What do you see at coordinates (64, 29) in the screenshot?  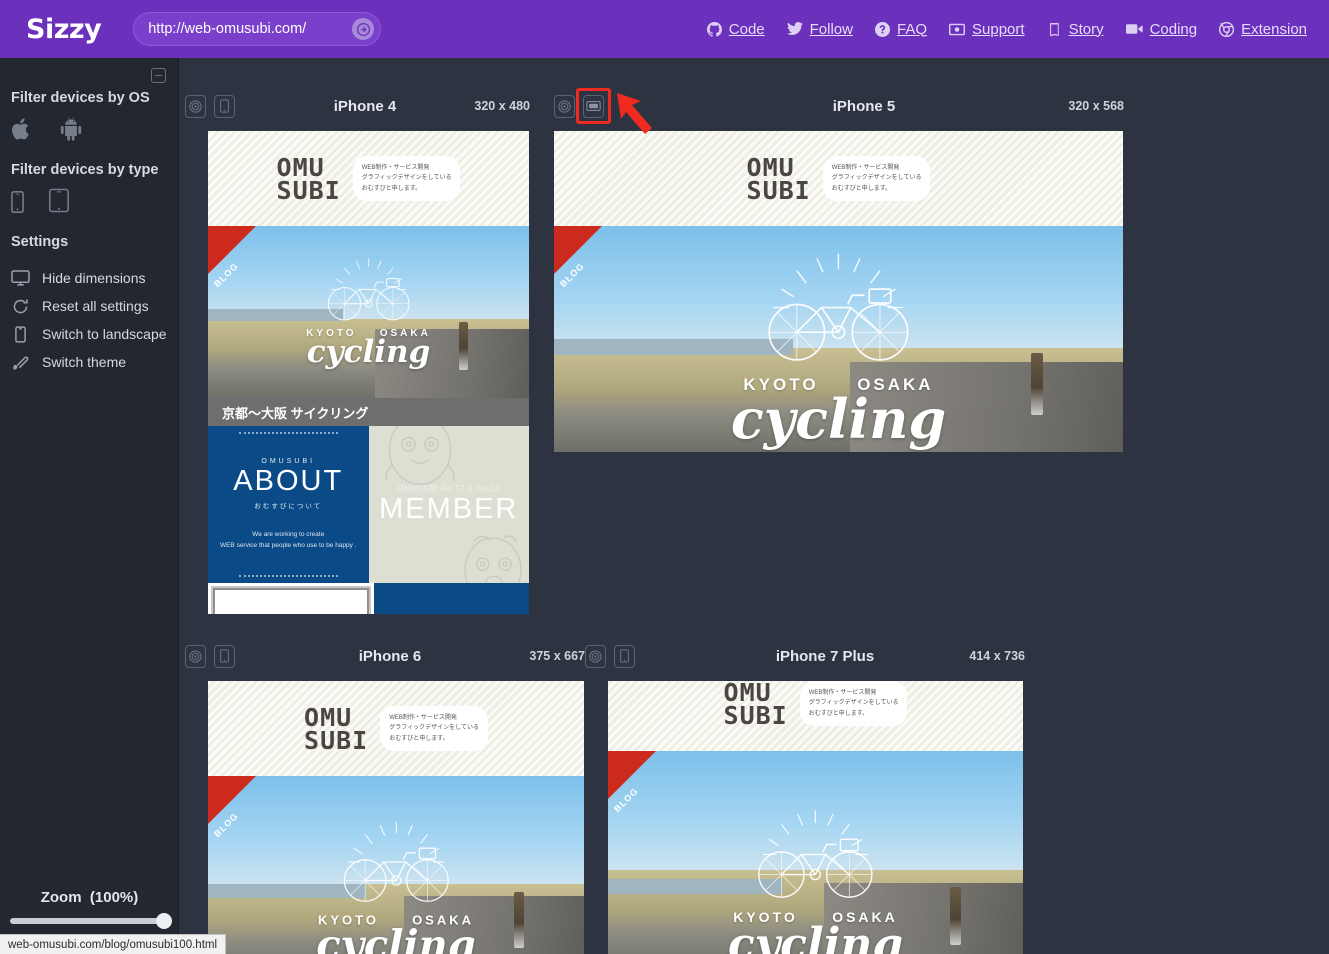 I see `app-logo: Sizzy` at bounding box center [64, 29].